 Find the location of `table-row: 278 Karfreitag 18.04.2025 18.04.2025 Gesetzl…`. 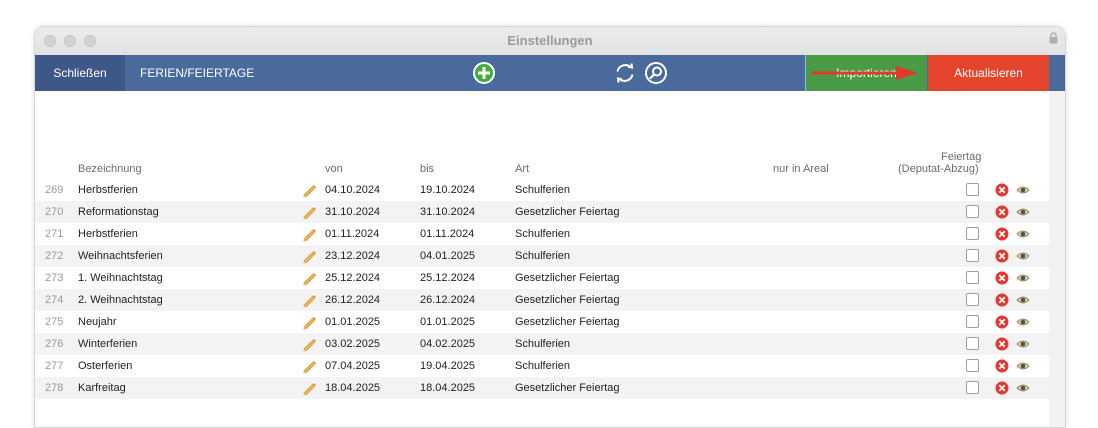

table-row: 278 Karfreitag 18.04.2025 18.04.2025 Gesetzl… is located at coordinates (542, 388).